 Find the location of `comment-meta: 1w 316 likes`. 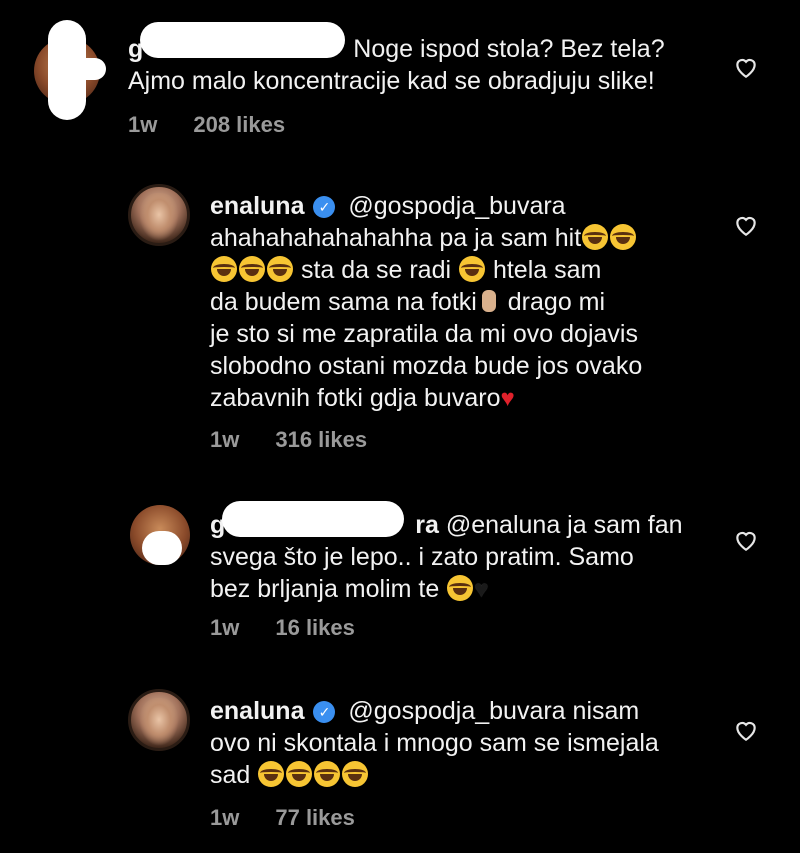

comment-meta: 1w 316 likes is located at coordinates (306, 440).